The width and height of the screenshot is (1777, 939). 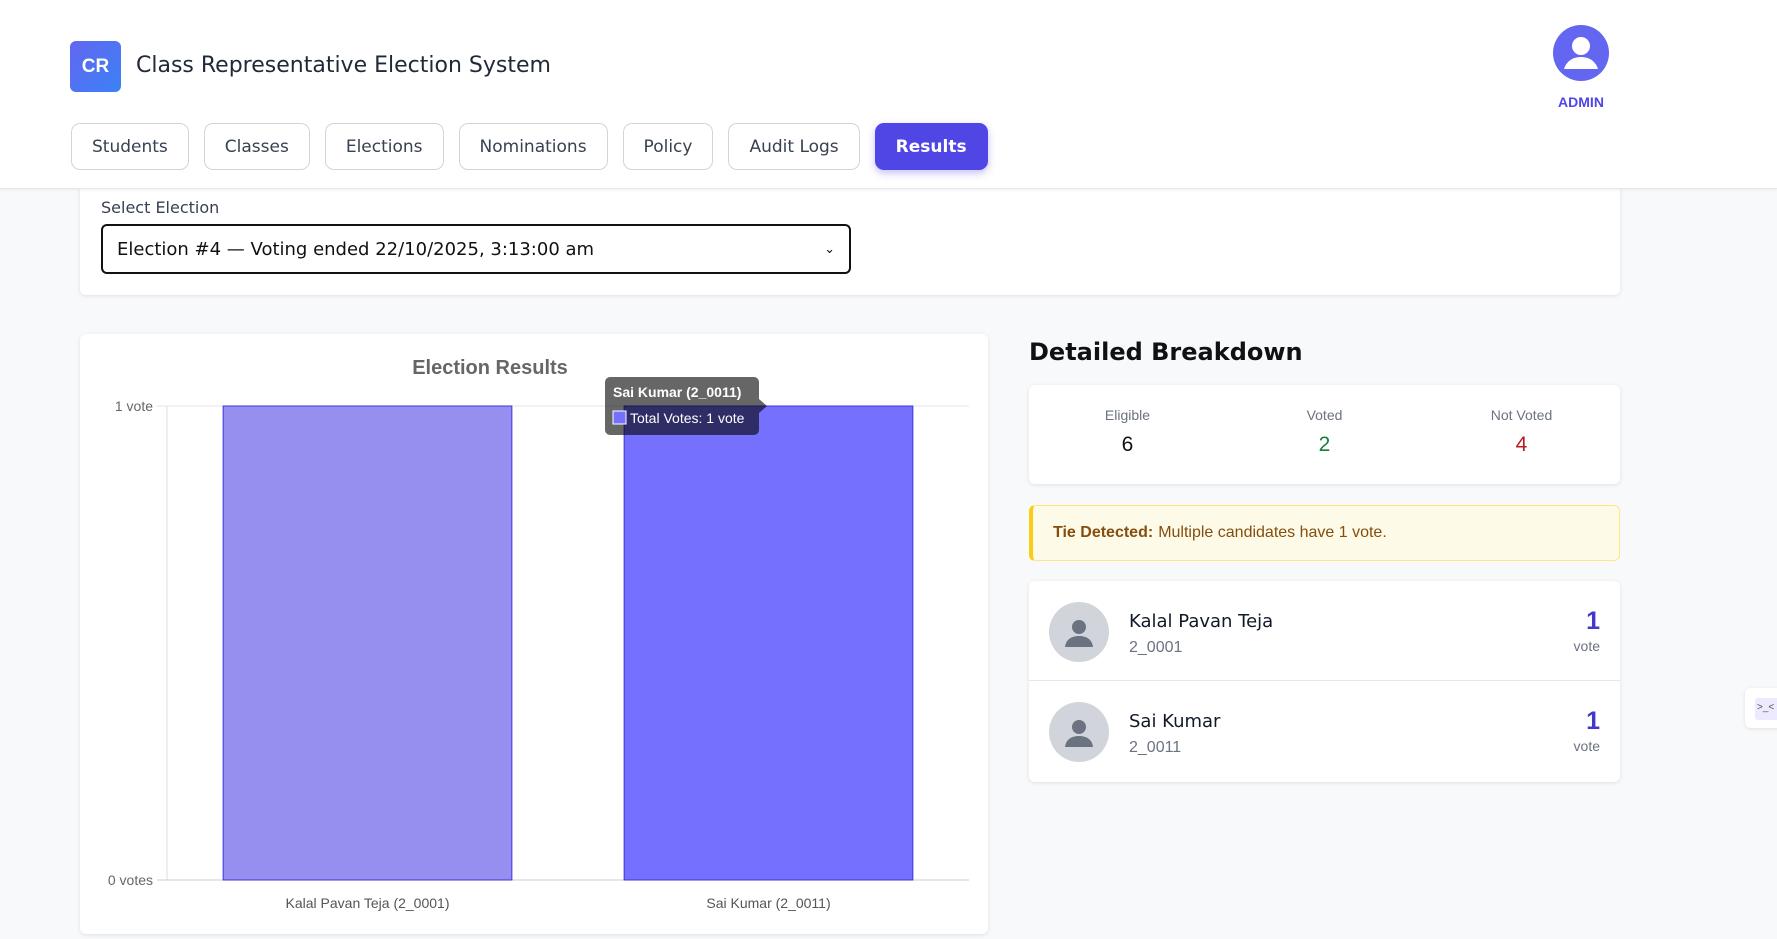 What do you see at coordinates (343, 65) in the screenshot?
I see `app-title: Class Representative Election System` at bounding box center [343, 65].